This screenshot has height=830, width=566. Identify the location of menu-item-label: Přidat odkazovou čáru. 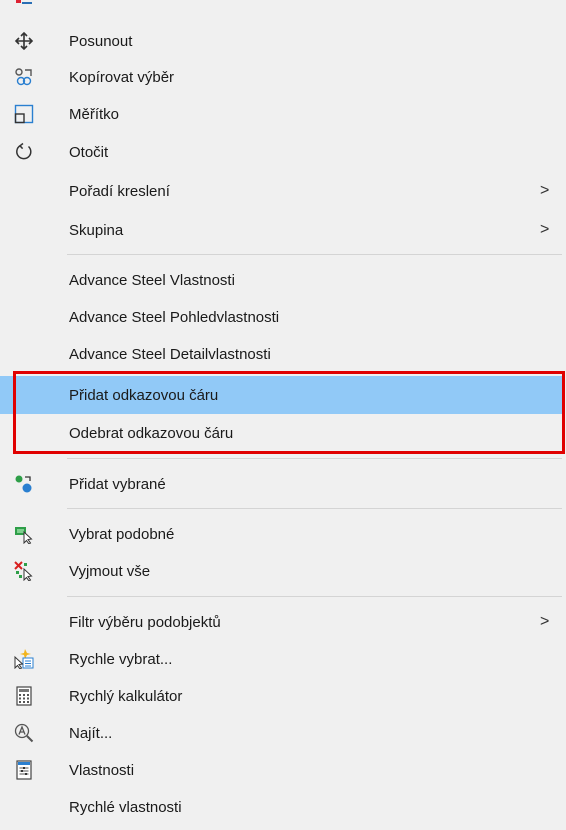
(144, 395).